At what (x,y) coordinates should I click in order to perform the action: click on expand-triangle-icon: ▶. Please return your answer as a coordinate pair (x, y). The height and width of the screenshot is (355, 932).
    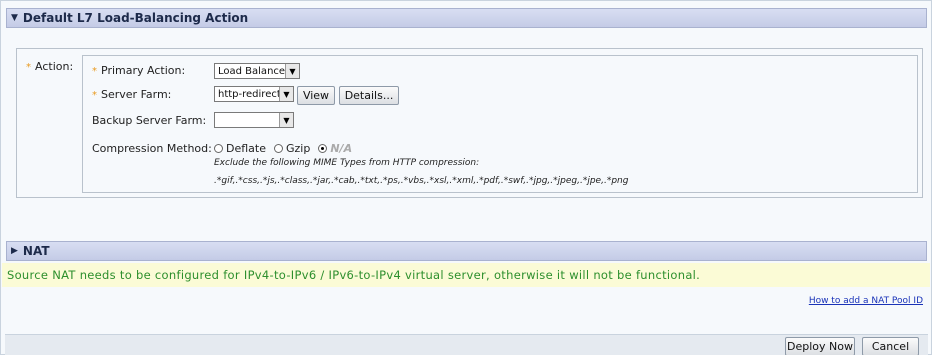
    Looking at the image, I should click on (14, 251).